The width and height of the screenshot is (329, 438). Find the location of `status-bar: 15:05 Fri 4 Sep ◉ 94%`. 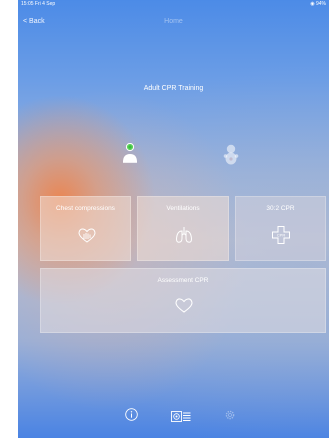

status-bar: 15:05 Fri 4 Sep ◉ 94% is located at coordinates (173, 4).